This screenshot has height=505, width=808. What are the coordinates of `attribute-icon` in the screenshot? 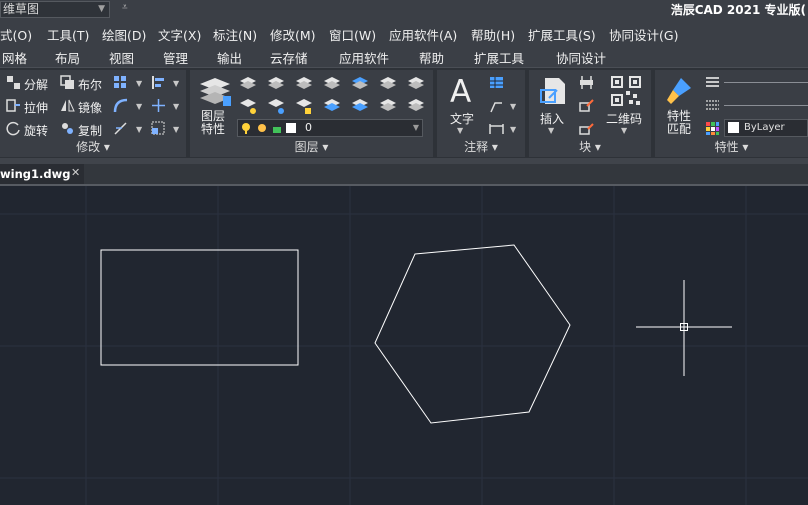 It's located at (586, 128).